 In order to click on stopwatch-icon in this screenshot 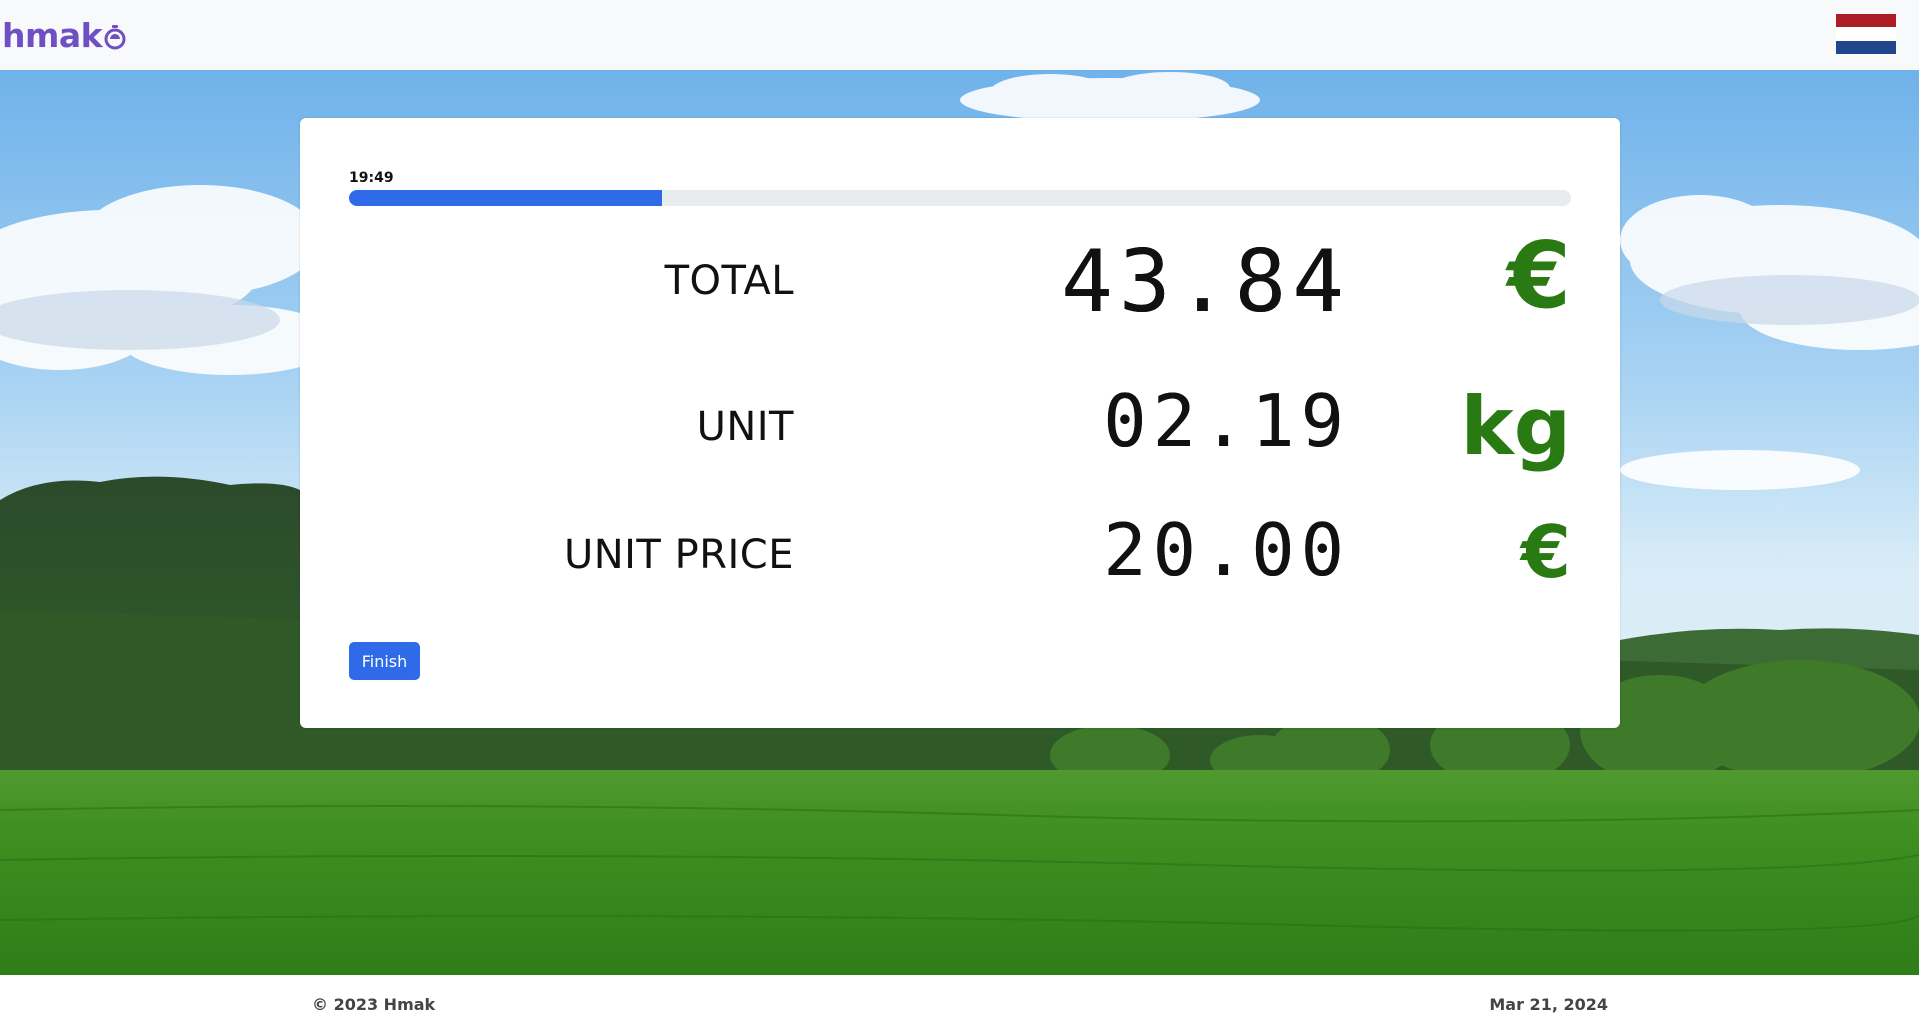, I will do `click(115, 37)`.